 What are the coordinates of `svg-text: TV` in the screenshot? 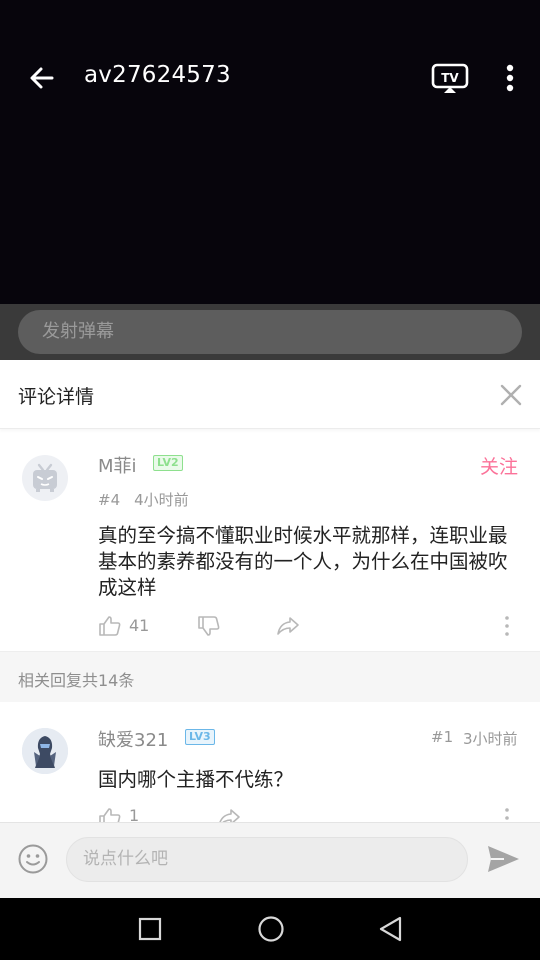 It's located at (450, 78).